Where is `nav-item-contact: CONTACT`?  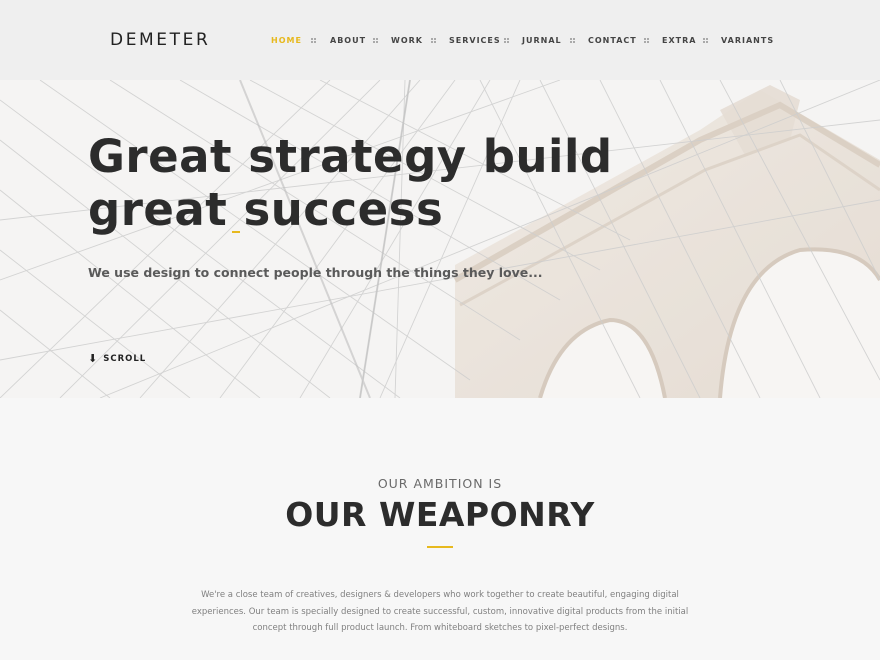 nav-item-contact: CONTACT is located at coordinates (612, 40).